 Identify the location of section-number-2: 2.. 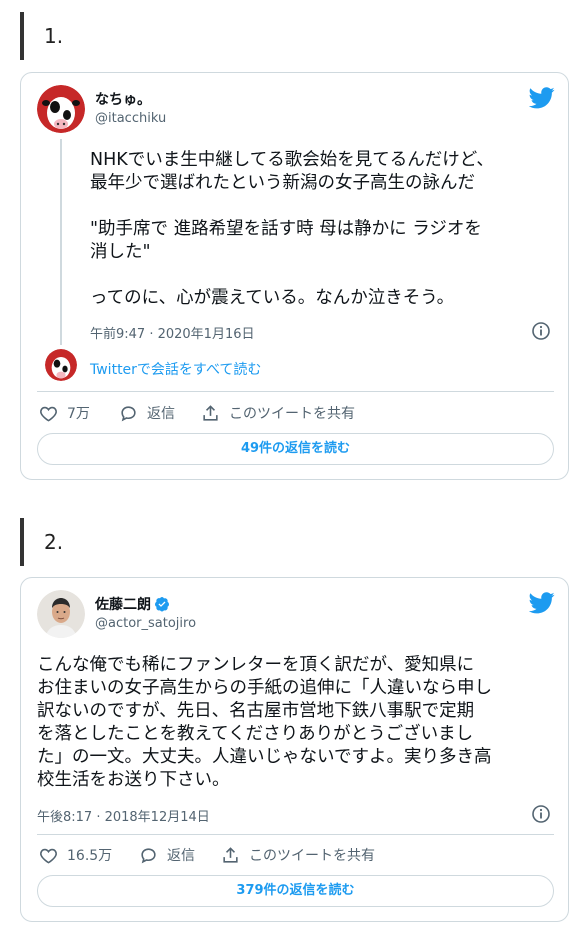
(290, 542).